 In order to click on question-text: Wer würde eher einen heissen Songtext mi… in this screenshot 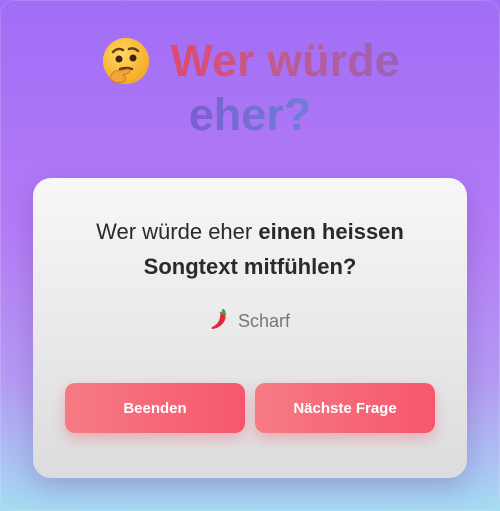, I will do `click(250, 249)`.